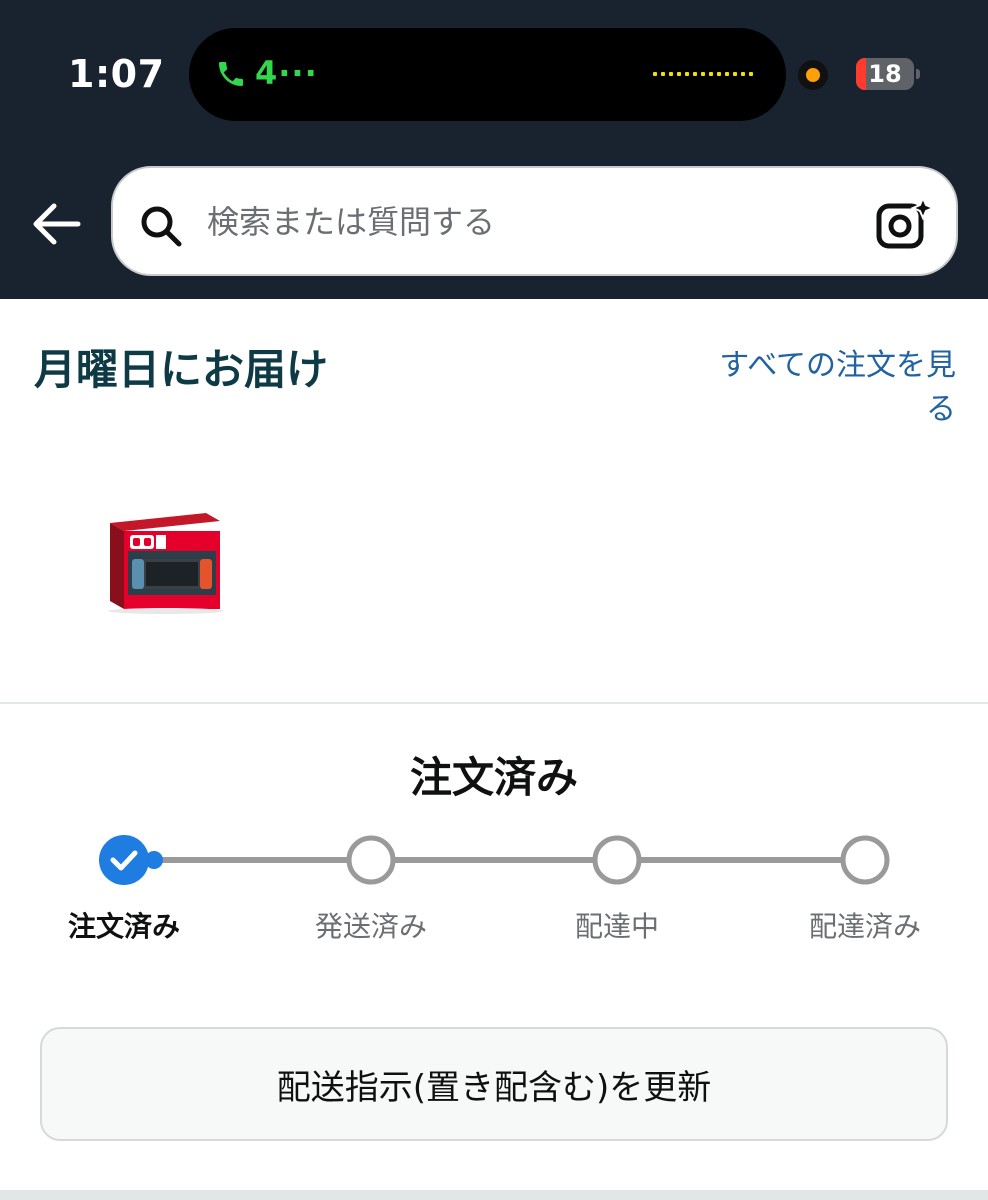 Image resolution: width=988 pixels, height=1200 pixels. Describe the element at coordinates (158, 560) in the screenshot. I see `product-thumbnail` at that location.